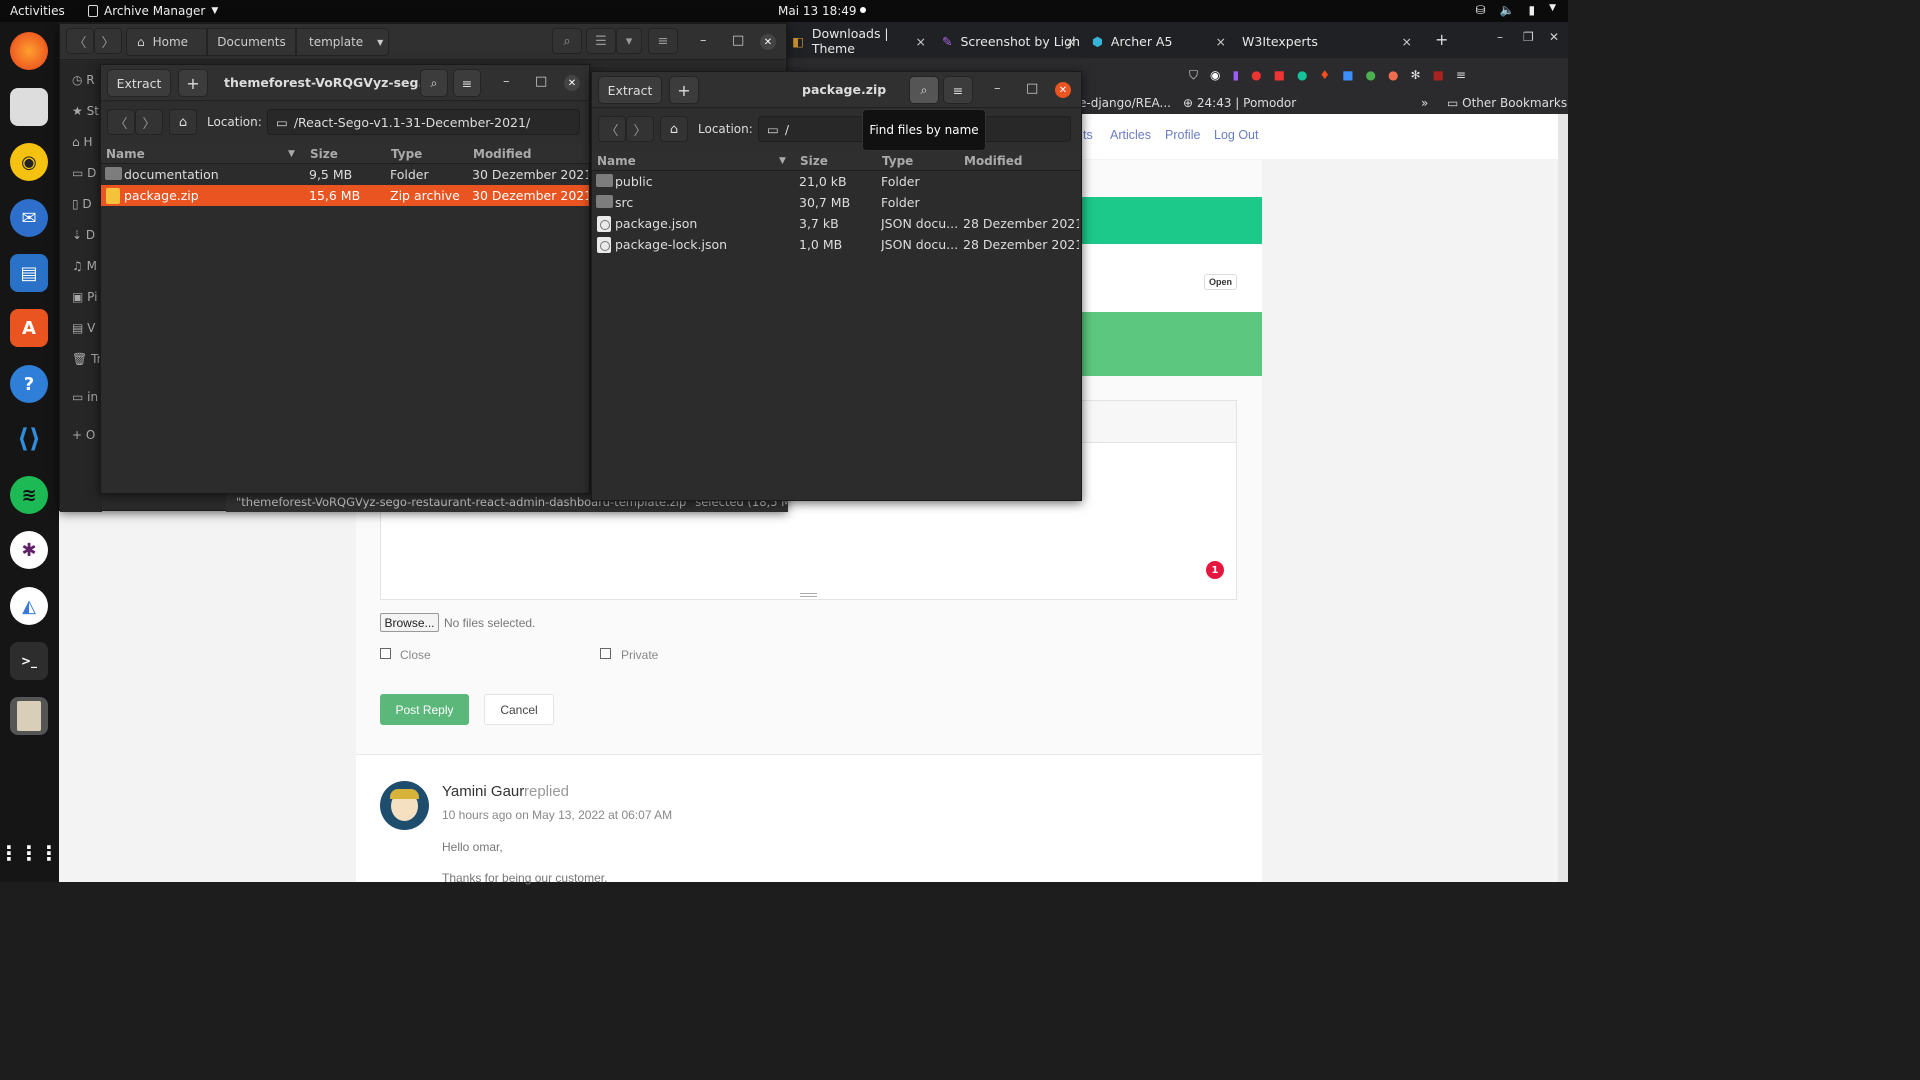  Describe the element at coordinates (29, 606) in the screenshot. I see `android-studio-icon: ◭` at that location.